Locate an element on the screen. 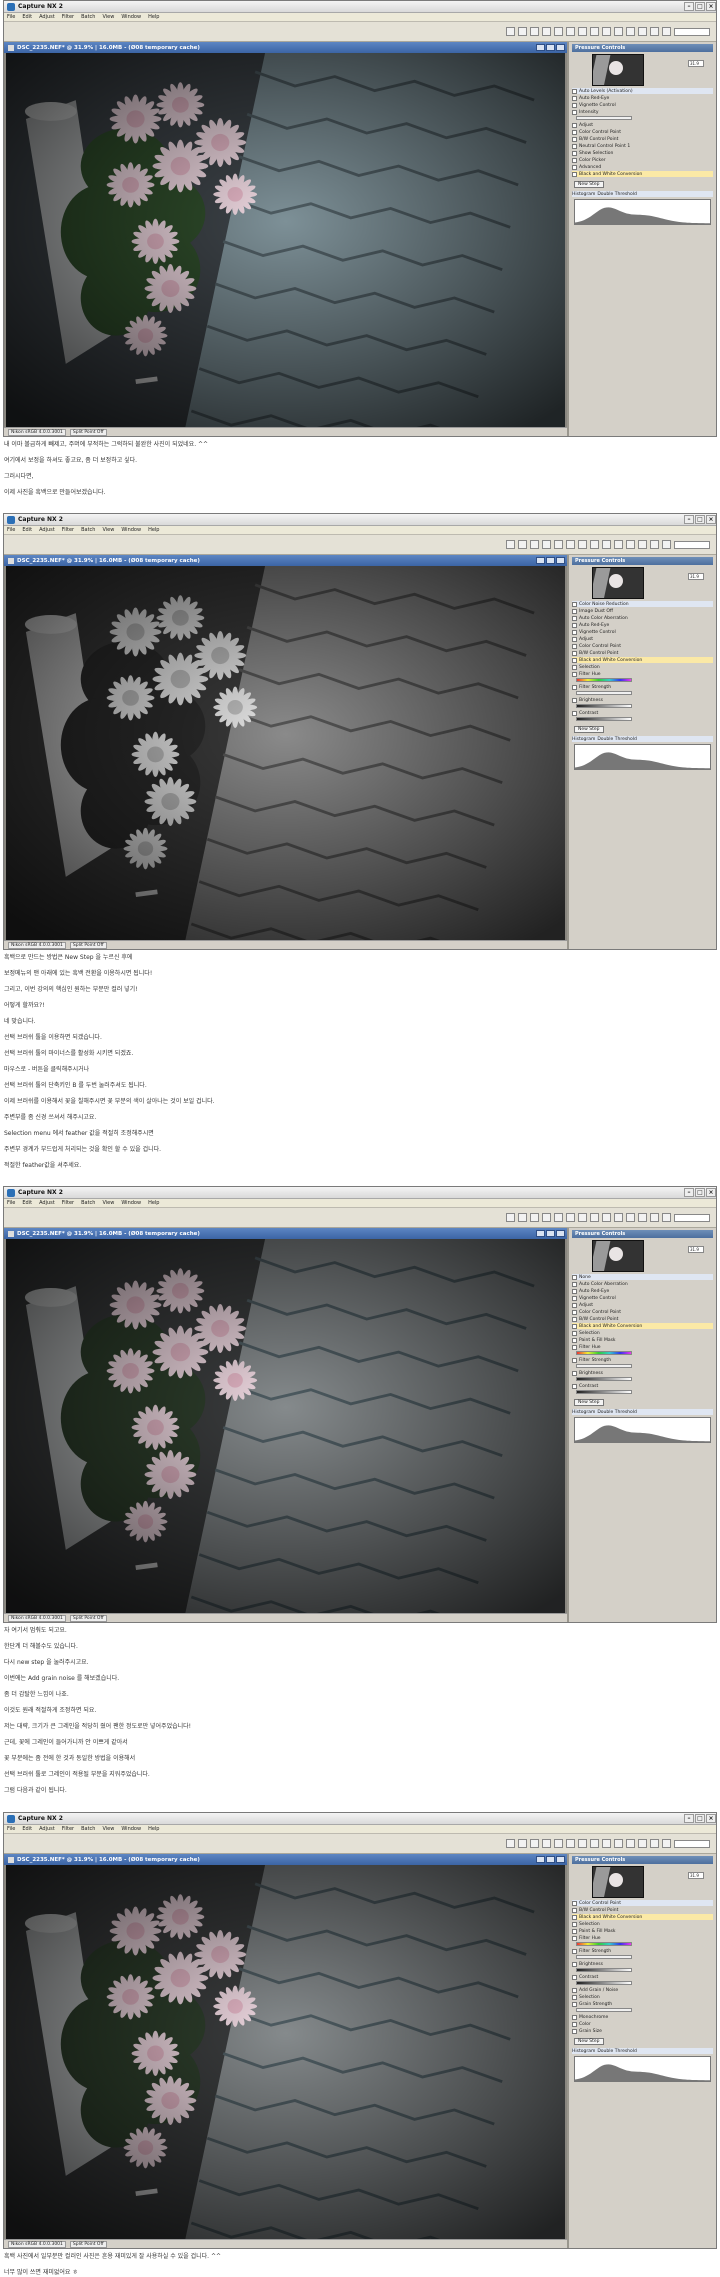  edit-step-row: Monochrome is located at coordinates (642, 2017).